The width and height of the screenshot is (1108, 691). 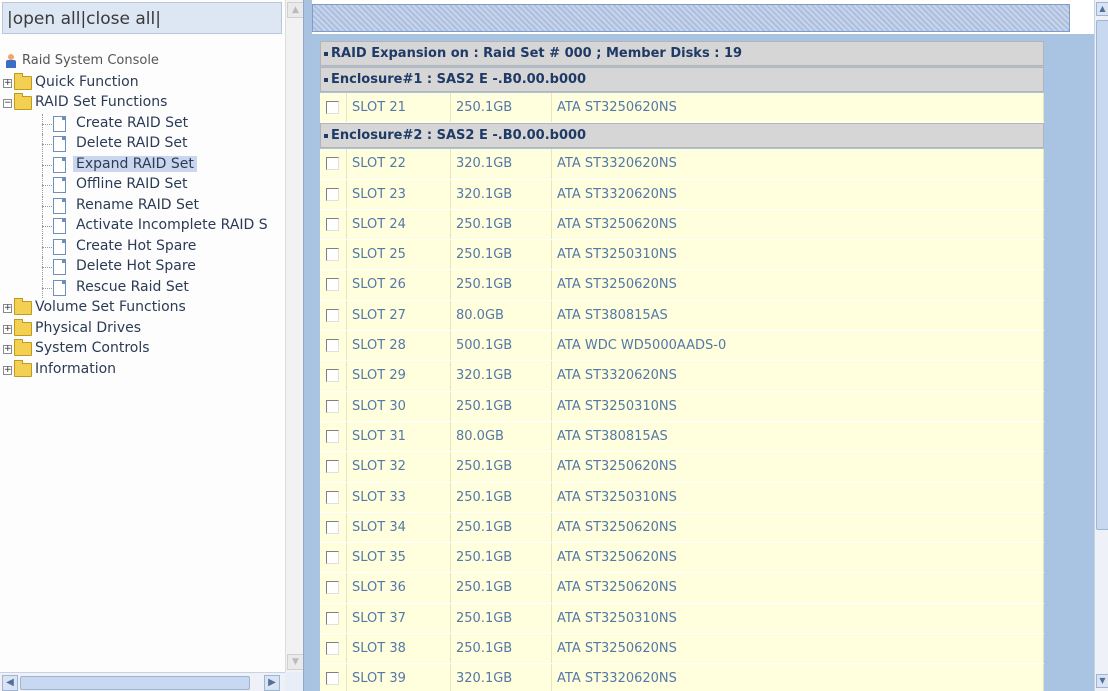 What do you see at coordinates (294, 336) in the screenshot?
I see `left-vertical-scrollbar: ▲ ▼` at bounding box center [294, 336].